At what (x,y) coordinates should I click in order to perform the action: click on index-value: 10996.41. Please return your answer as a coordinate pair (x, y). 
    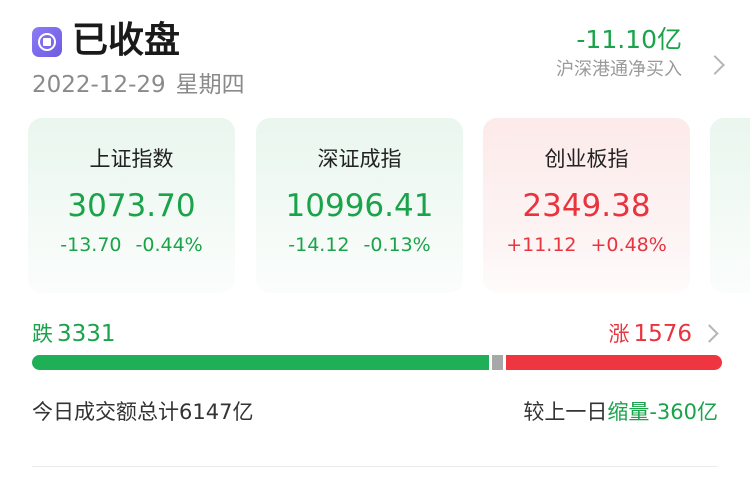
    Looking at the image, I should click on (359, 206).